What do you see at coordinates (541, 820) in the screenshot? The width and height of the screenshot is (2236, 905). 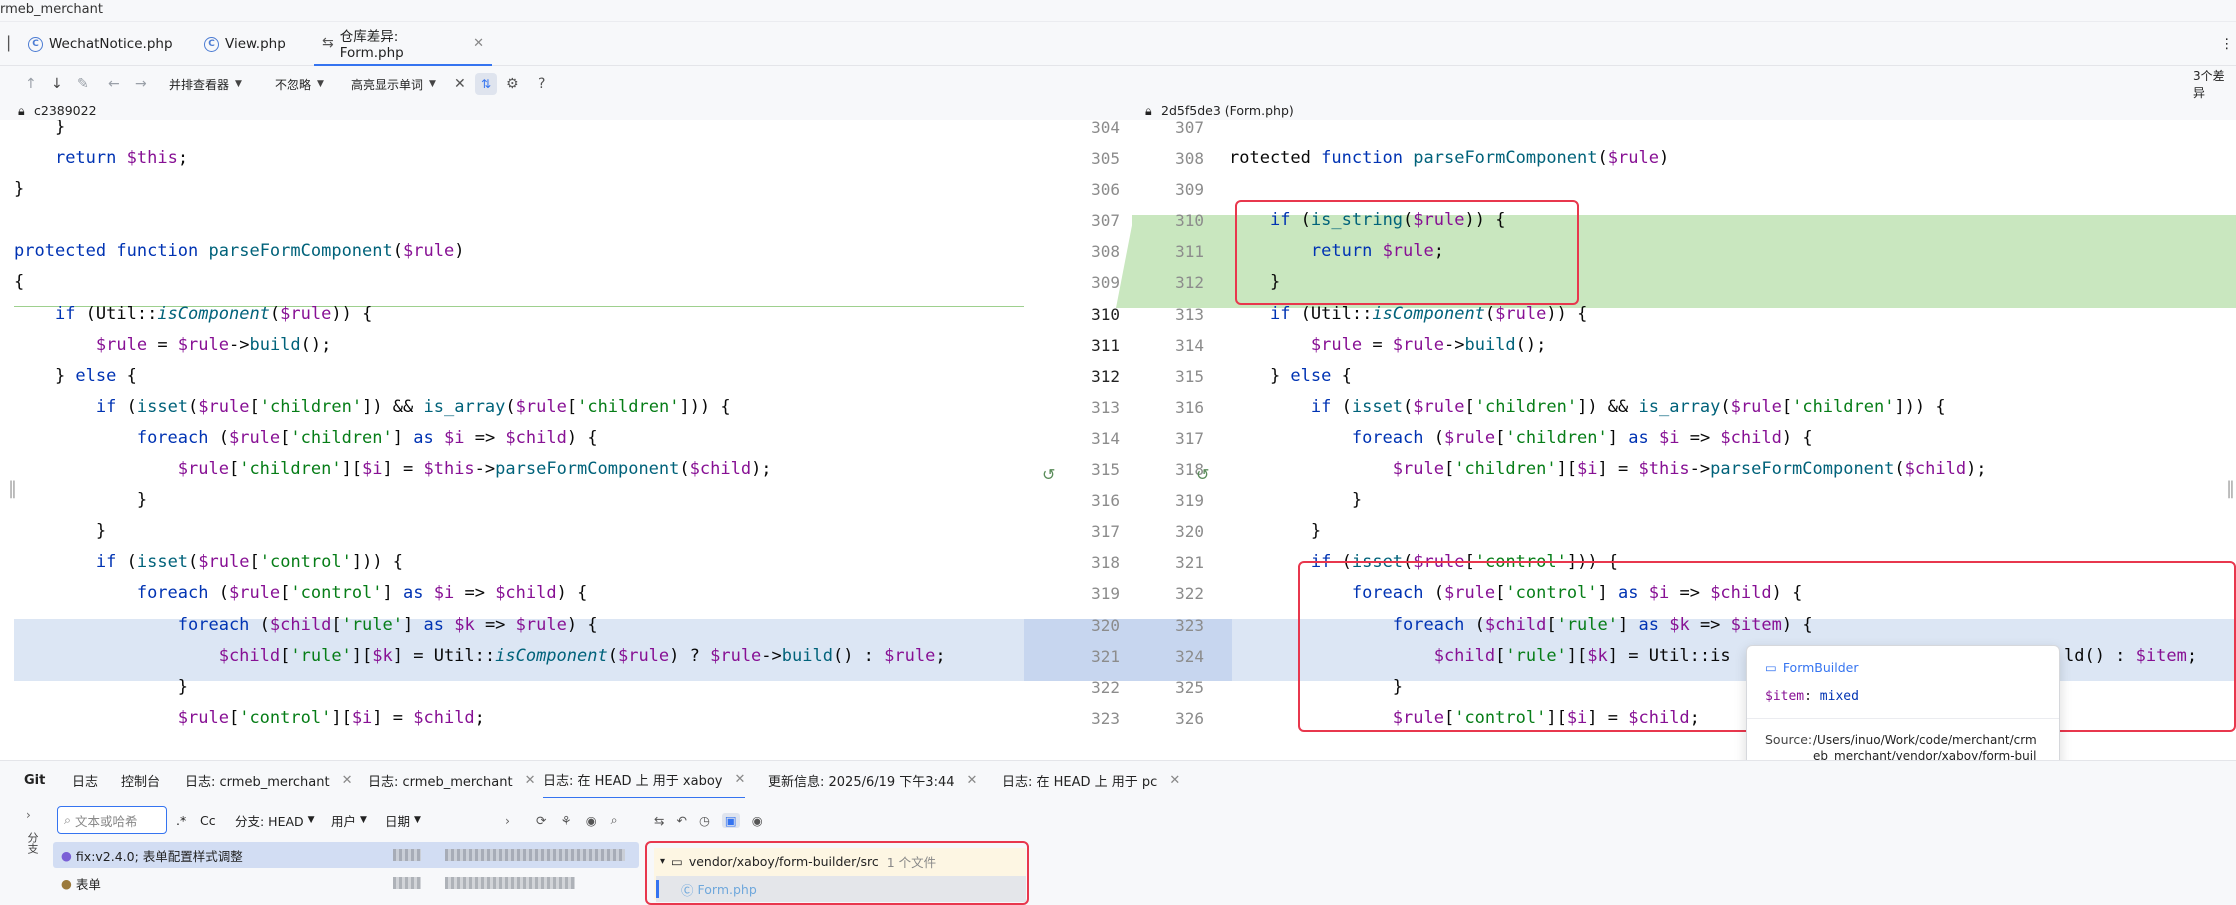 I see `refresh-icon: ⟳` at bounding box center [541, 820].